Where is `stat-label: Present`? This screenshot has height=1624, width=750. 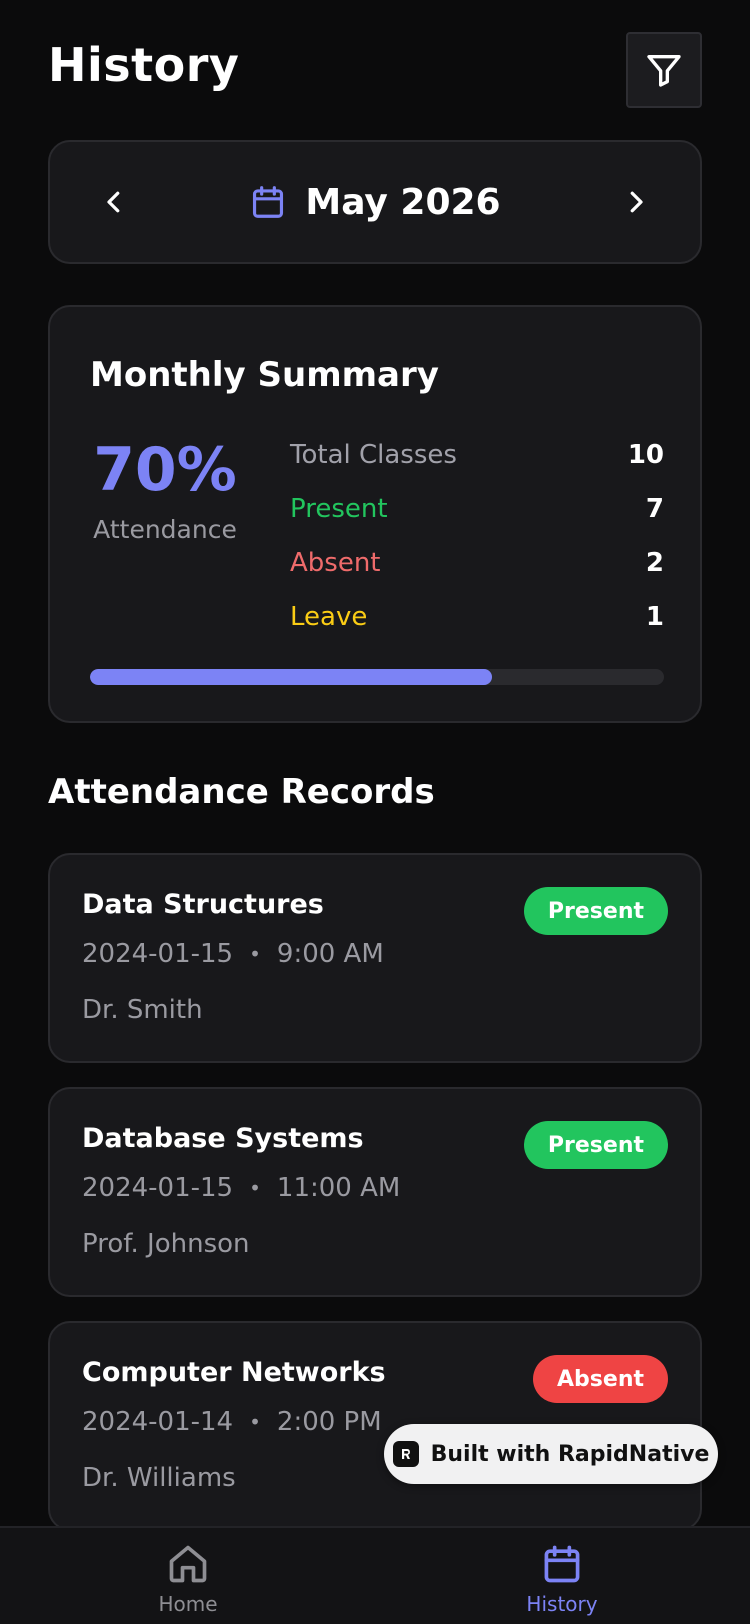 stat-label: Present is located at coordinates (339, 509).